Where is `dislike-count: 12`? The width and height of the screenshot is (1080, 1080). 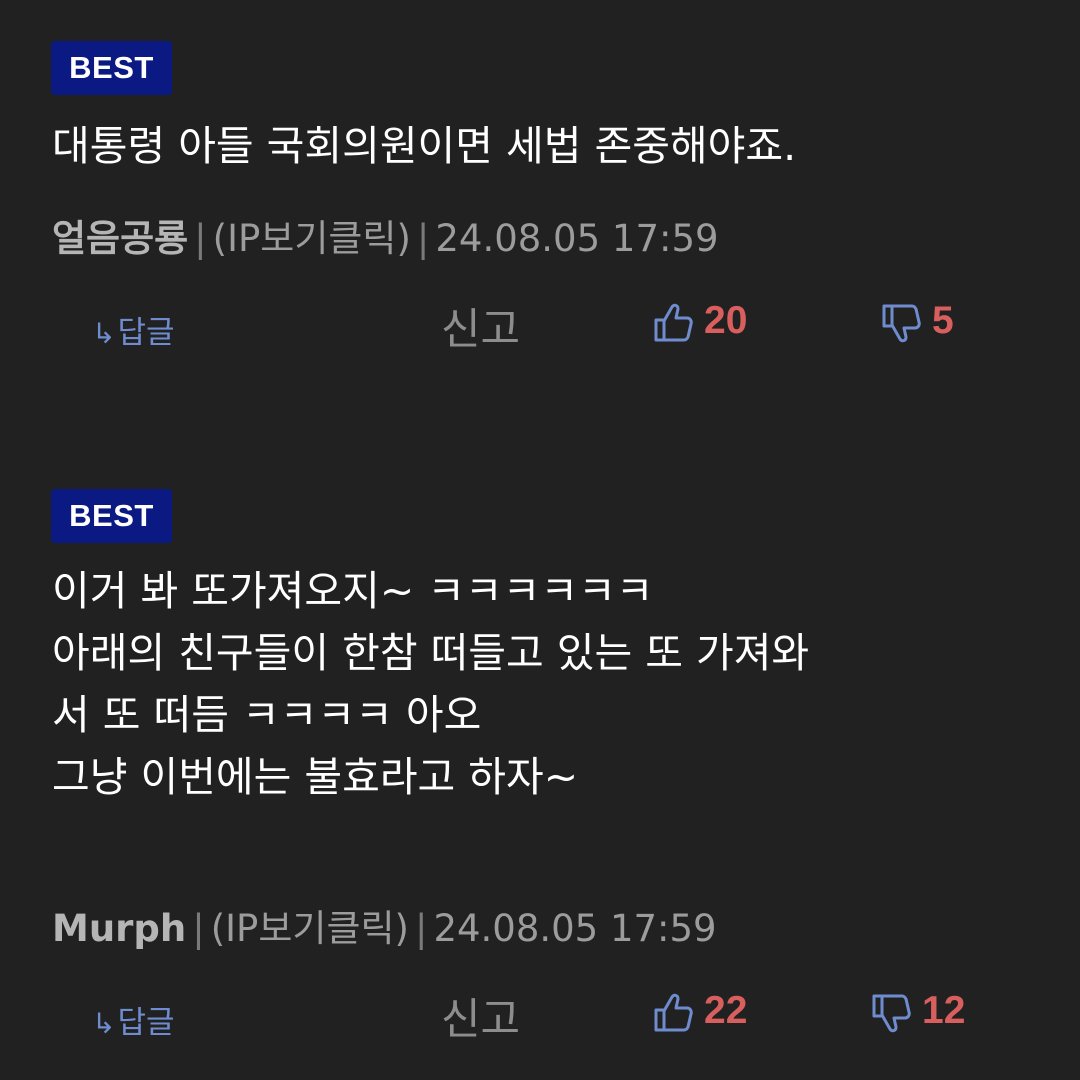 dislike-count: 12 is located at coordinates (944, 1010).